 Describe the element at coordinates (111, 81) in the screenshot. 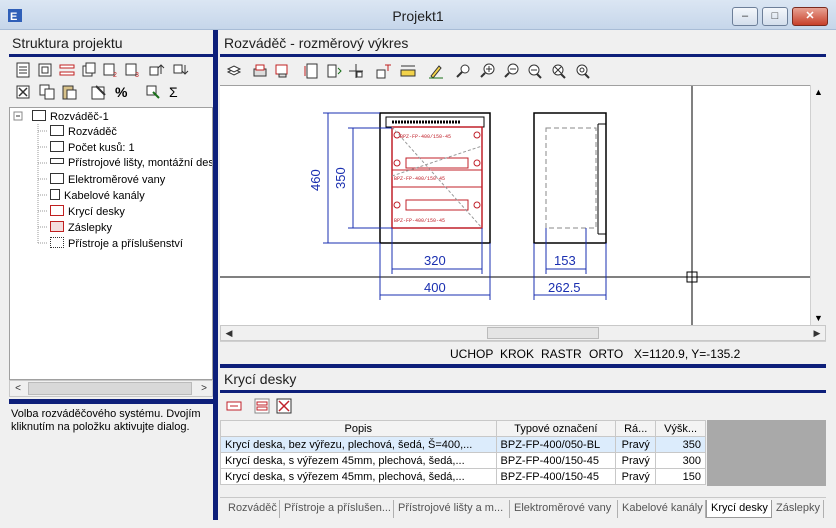

I see `left-toolbar: 2 3 % Σ` at that location.